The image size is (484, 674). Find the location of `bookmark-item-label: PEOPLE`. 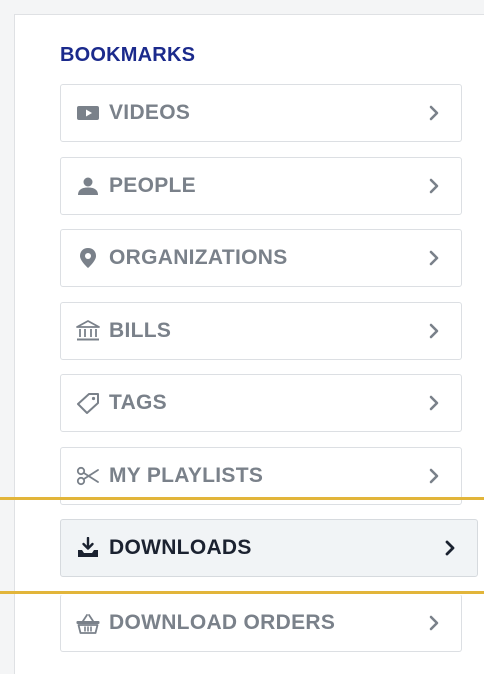

bookmark-item-label: PEOPLE is located at coordinates (152, 185).